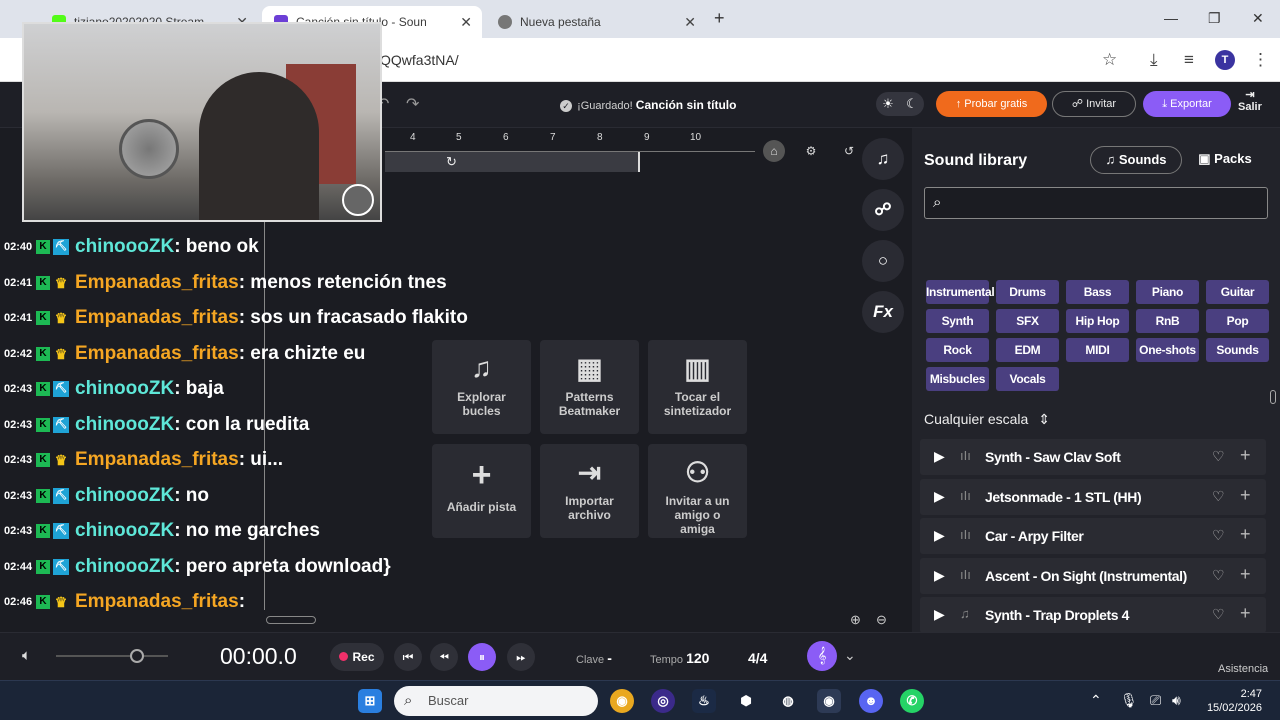 This screenshot has width=1280, height=720. Describe the element at coordinates (1027, 379) in the screenshot. I see `category-chip: Vocals` at that location.